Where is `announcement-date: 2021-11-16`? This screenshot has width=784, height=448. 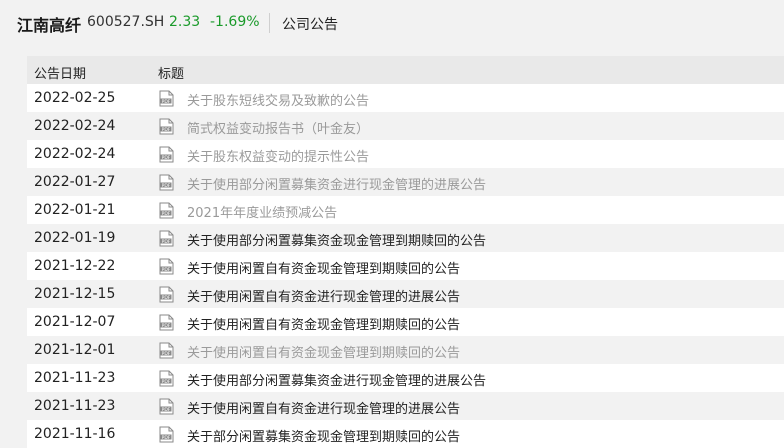 announcement-date: 2021-11-16 is located at coordinates (75, 434).